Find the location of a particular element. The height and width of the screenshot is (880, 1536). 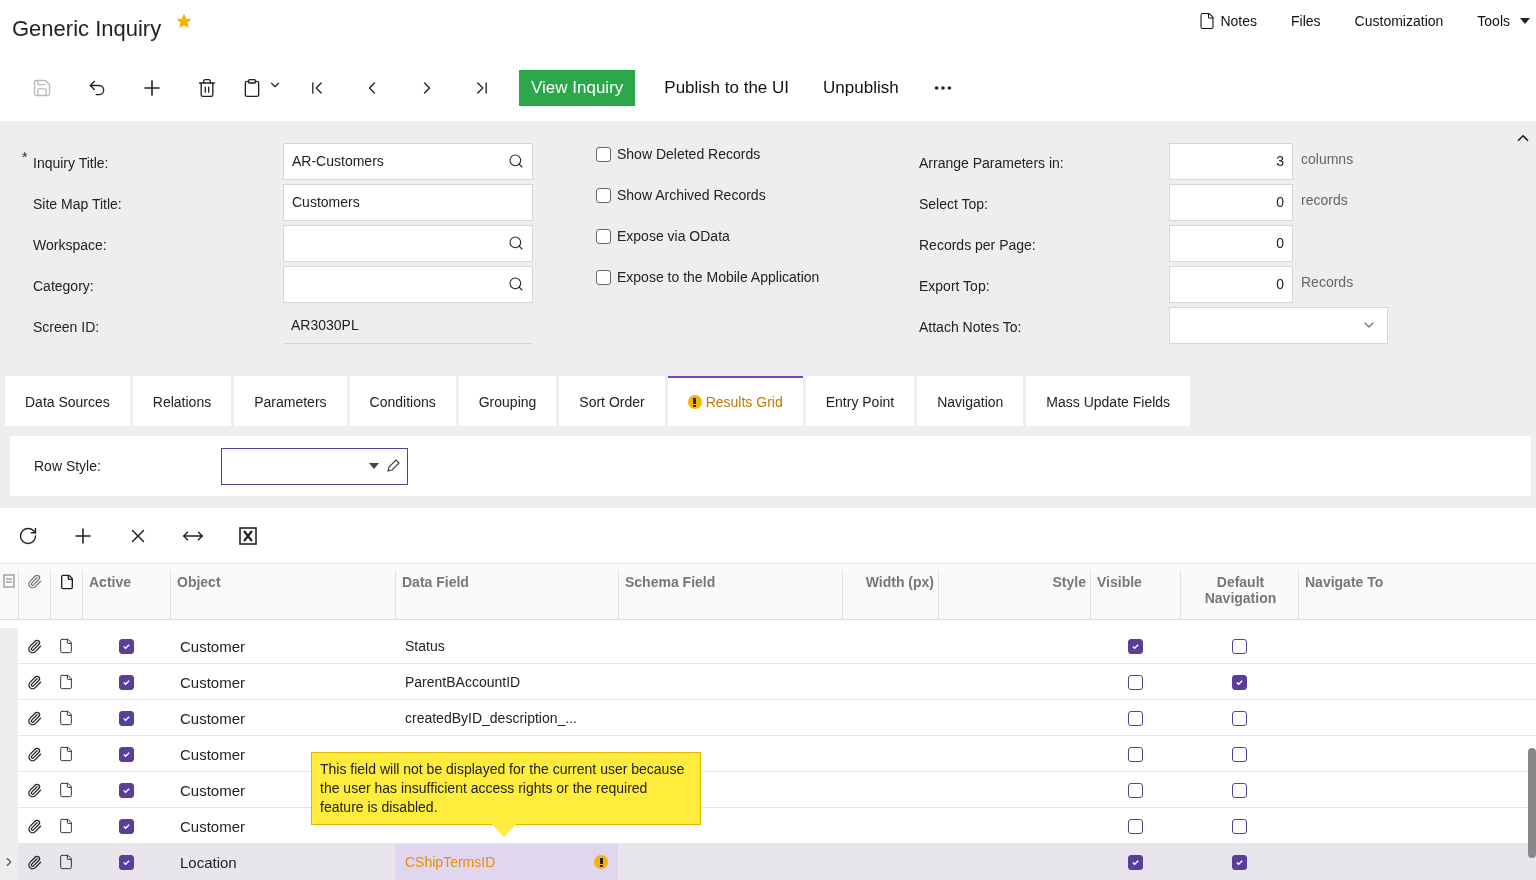

input-field: AR-Customers is located at coordinates (408, 161).